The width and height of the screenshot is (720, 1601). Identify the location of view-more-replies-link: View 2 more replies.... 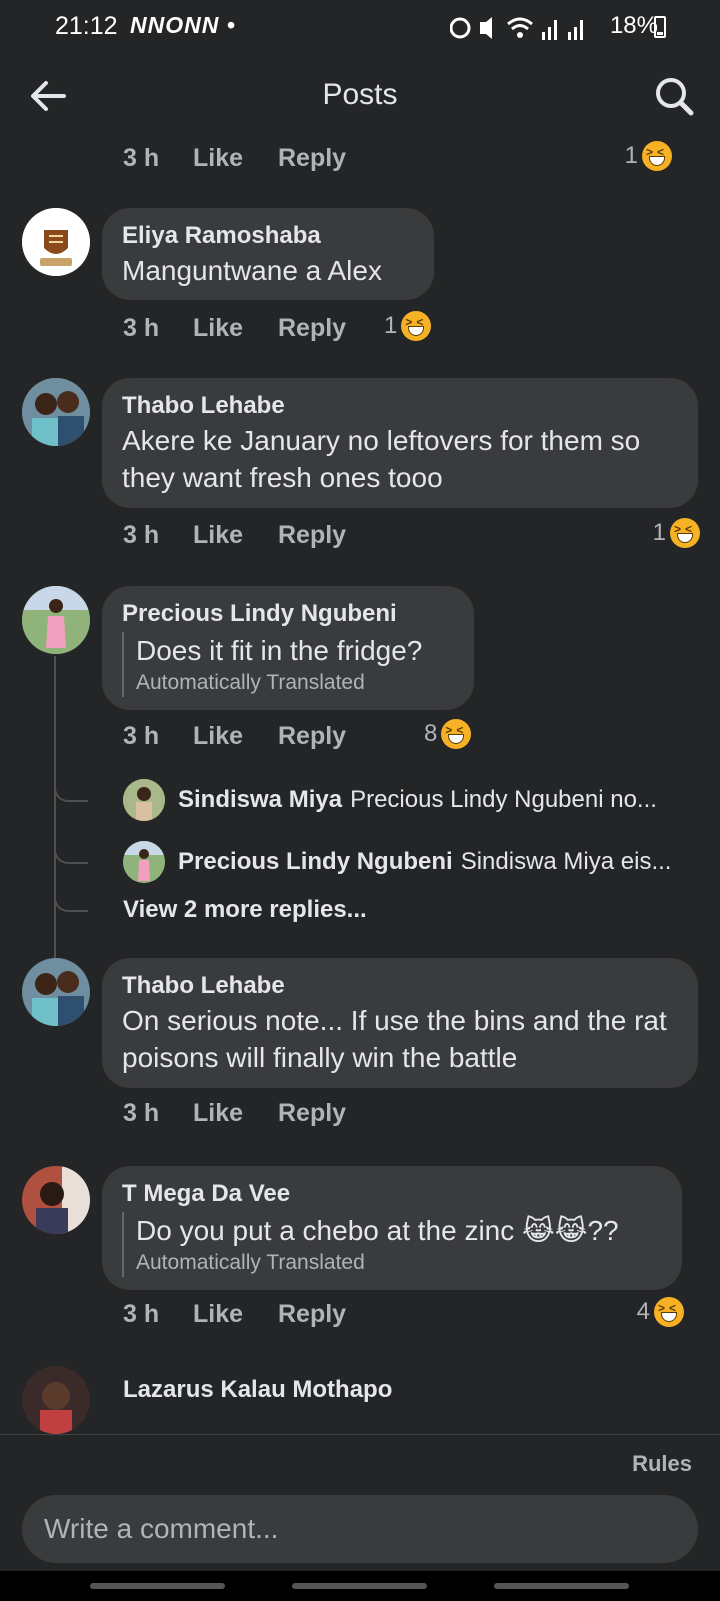
(245, 910).